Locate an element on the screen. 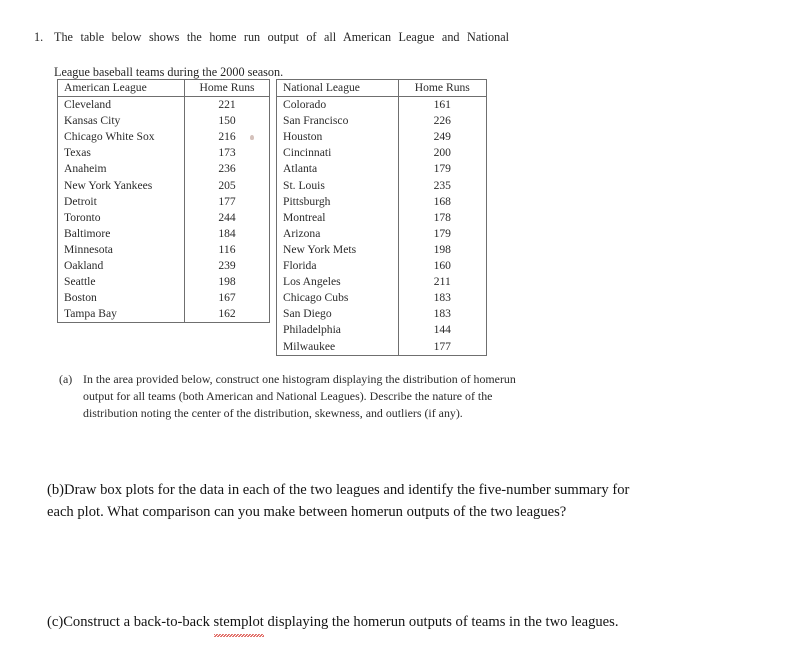 This screenshot has width=793, height=652. column-header-league: American League is located at coordinates (121, 88).